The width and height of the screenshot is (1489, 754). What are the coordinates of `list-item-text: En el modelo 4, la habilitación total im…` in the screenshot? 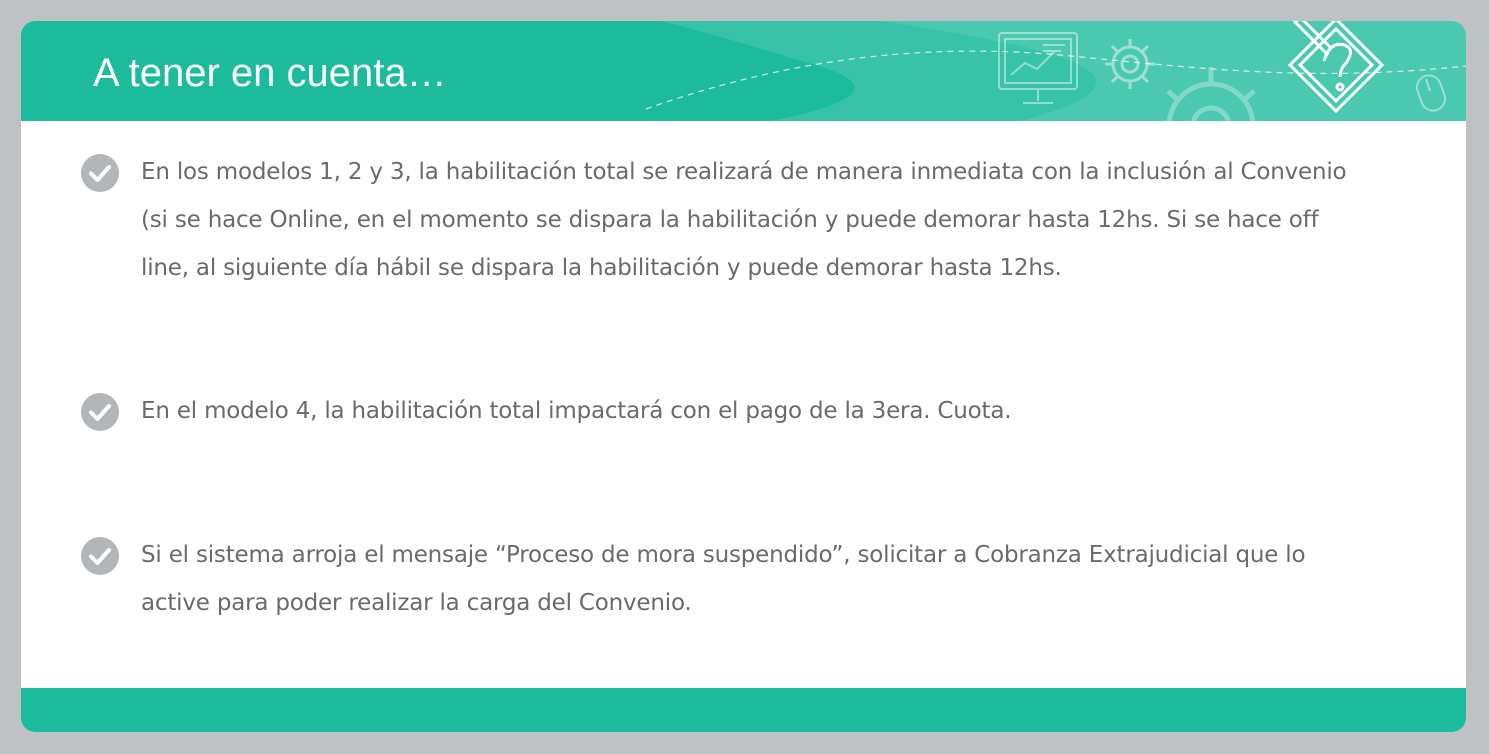 It's located at (576, 411).